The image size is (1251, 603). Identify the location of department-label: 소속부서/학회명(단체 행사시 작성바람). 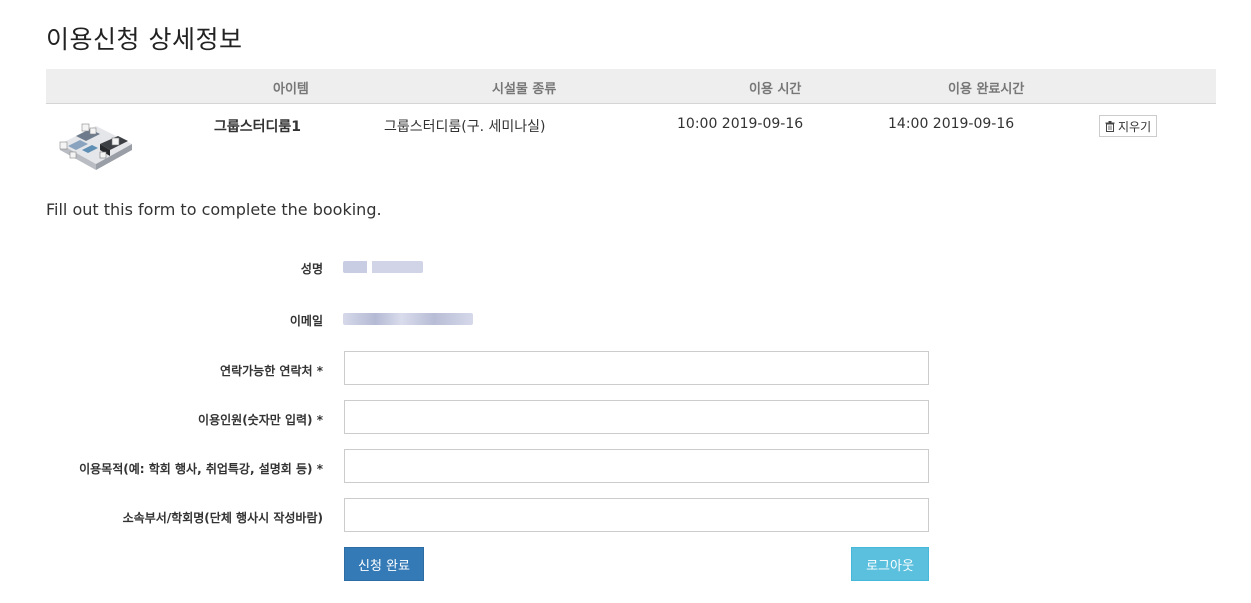
(222, 518).